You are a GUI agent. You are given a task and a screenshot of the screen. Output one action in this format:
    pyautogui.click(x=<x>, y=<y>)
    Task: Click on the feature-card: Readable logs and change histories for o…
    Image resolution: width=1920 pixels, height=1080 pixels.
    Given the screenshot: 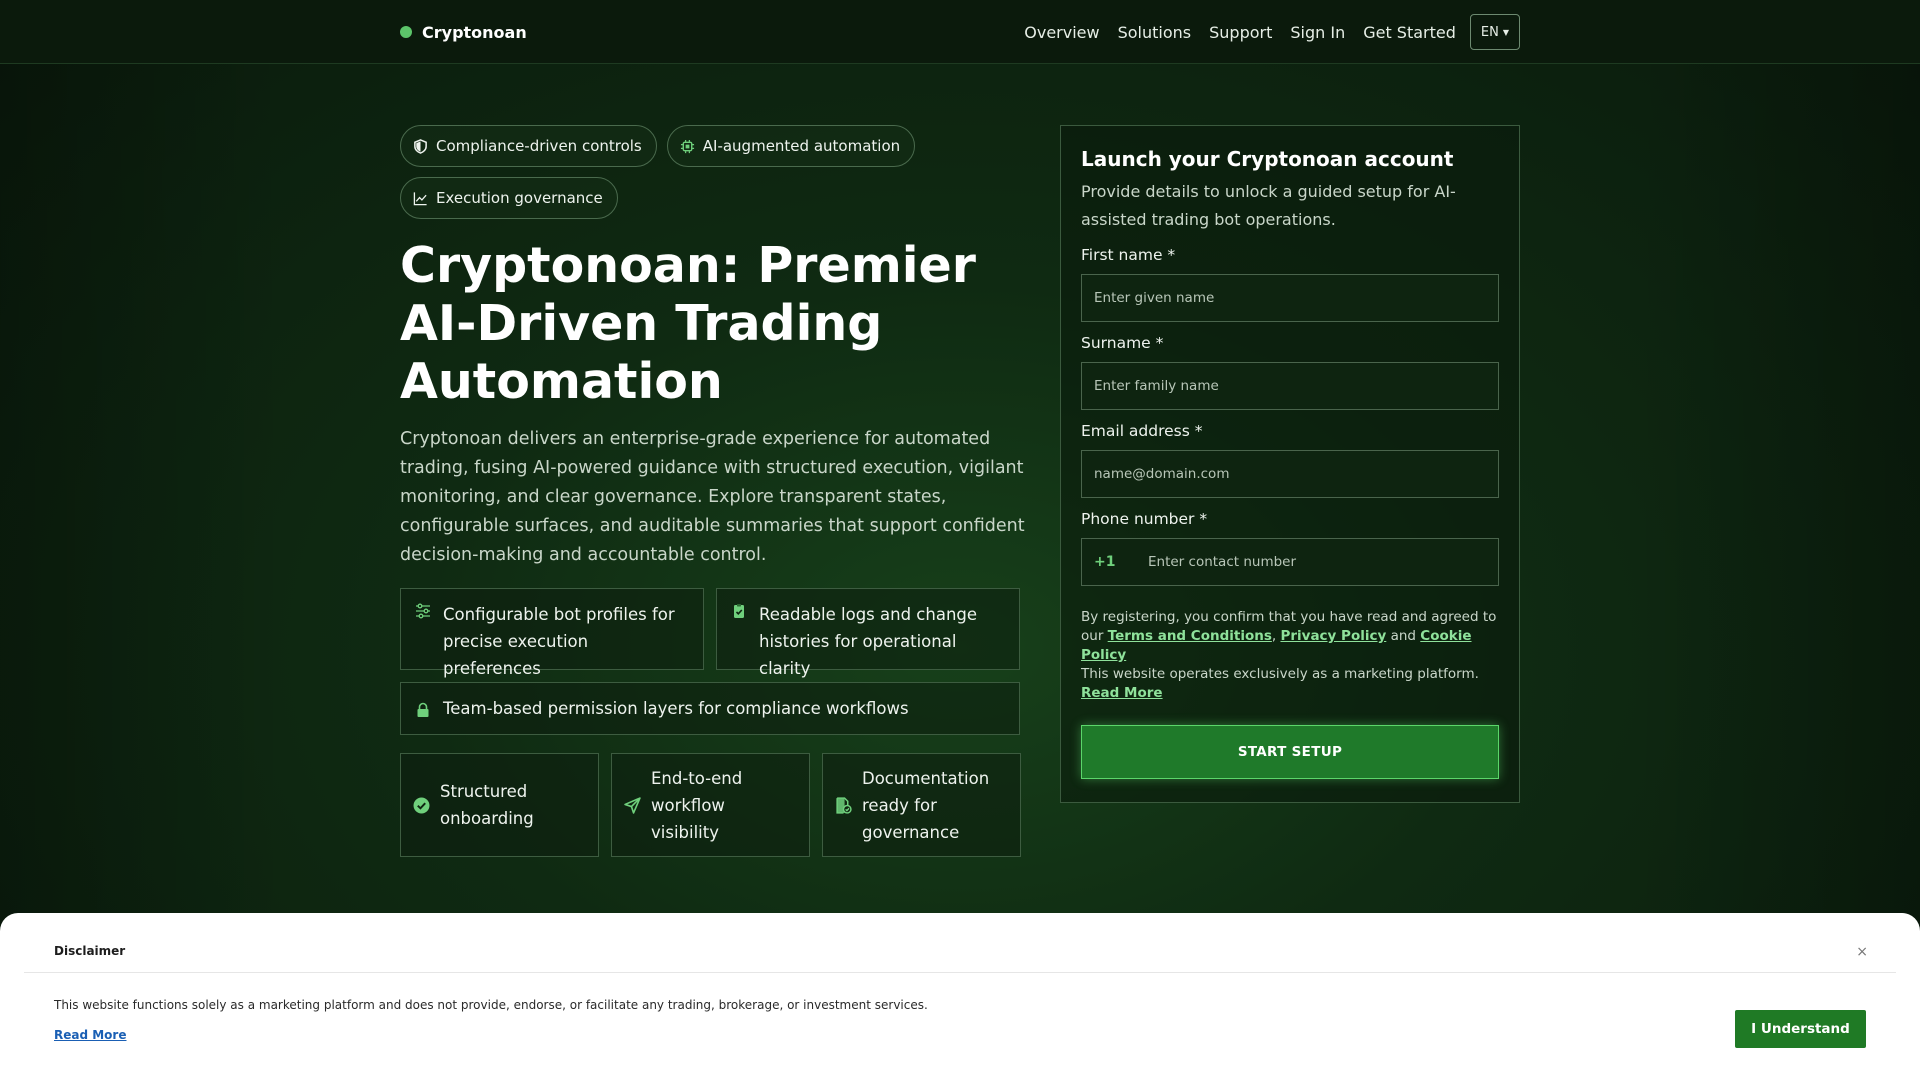 What is the action you would take?
    pyautogui.click(x=868, y=633)
    